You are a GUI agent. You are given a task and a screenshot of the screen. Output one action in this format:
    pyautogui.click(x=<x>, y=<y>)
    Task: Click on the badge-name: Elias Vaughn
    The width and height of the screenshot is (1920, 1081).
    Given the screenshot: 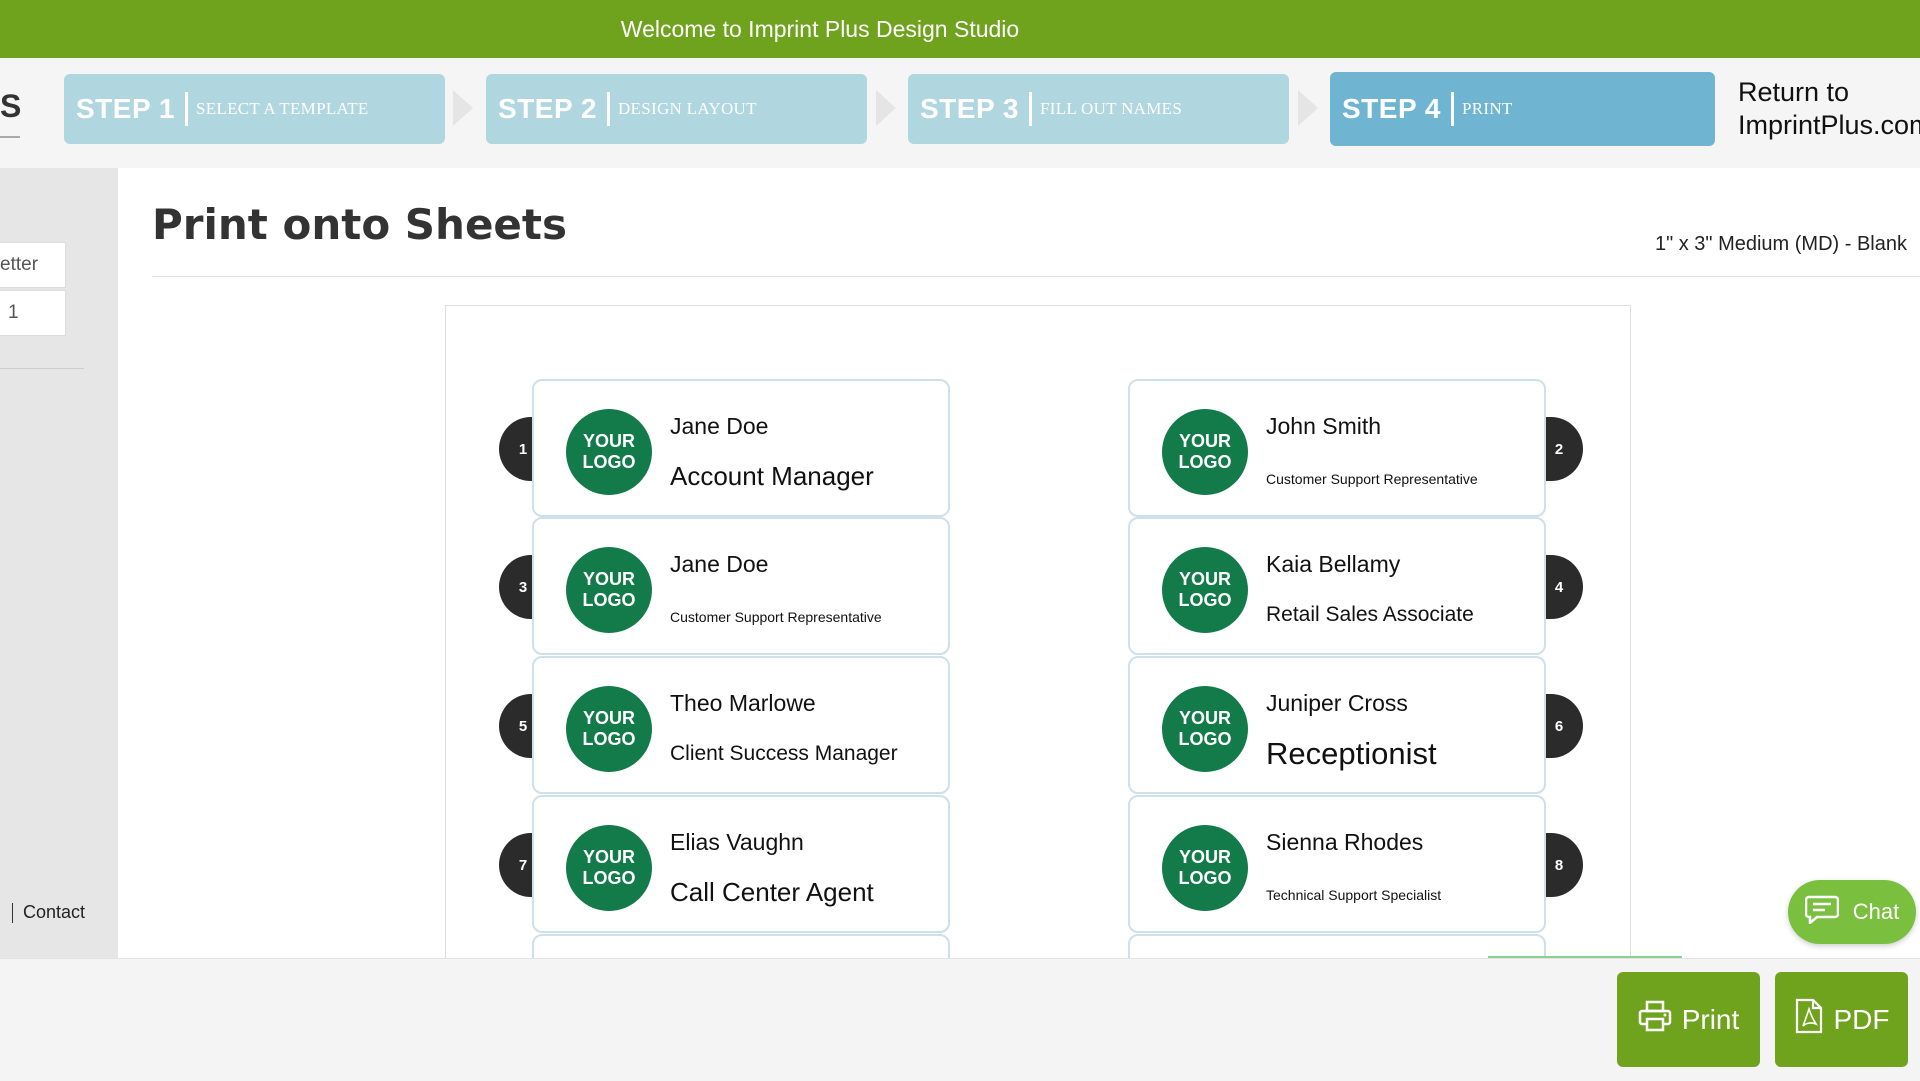 What is the action you would take?
    pyautogui.click(x=737, y=842)
    